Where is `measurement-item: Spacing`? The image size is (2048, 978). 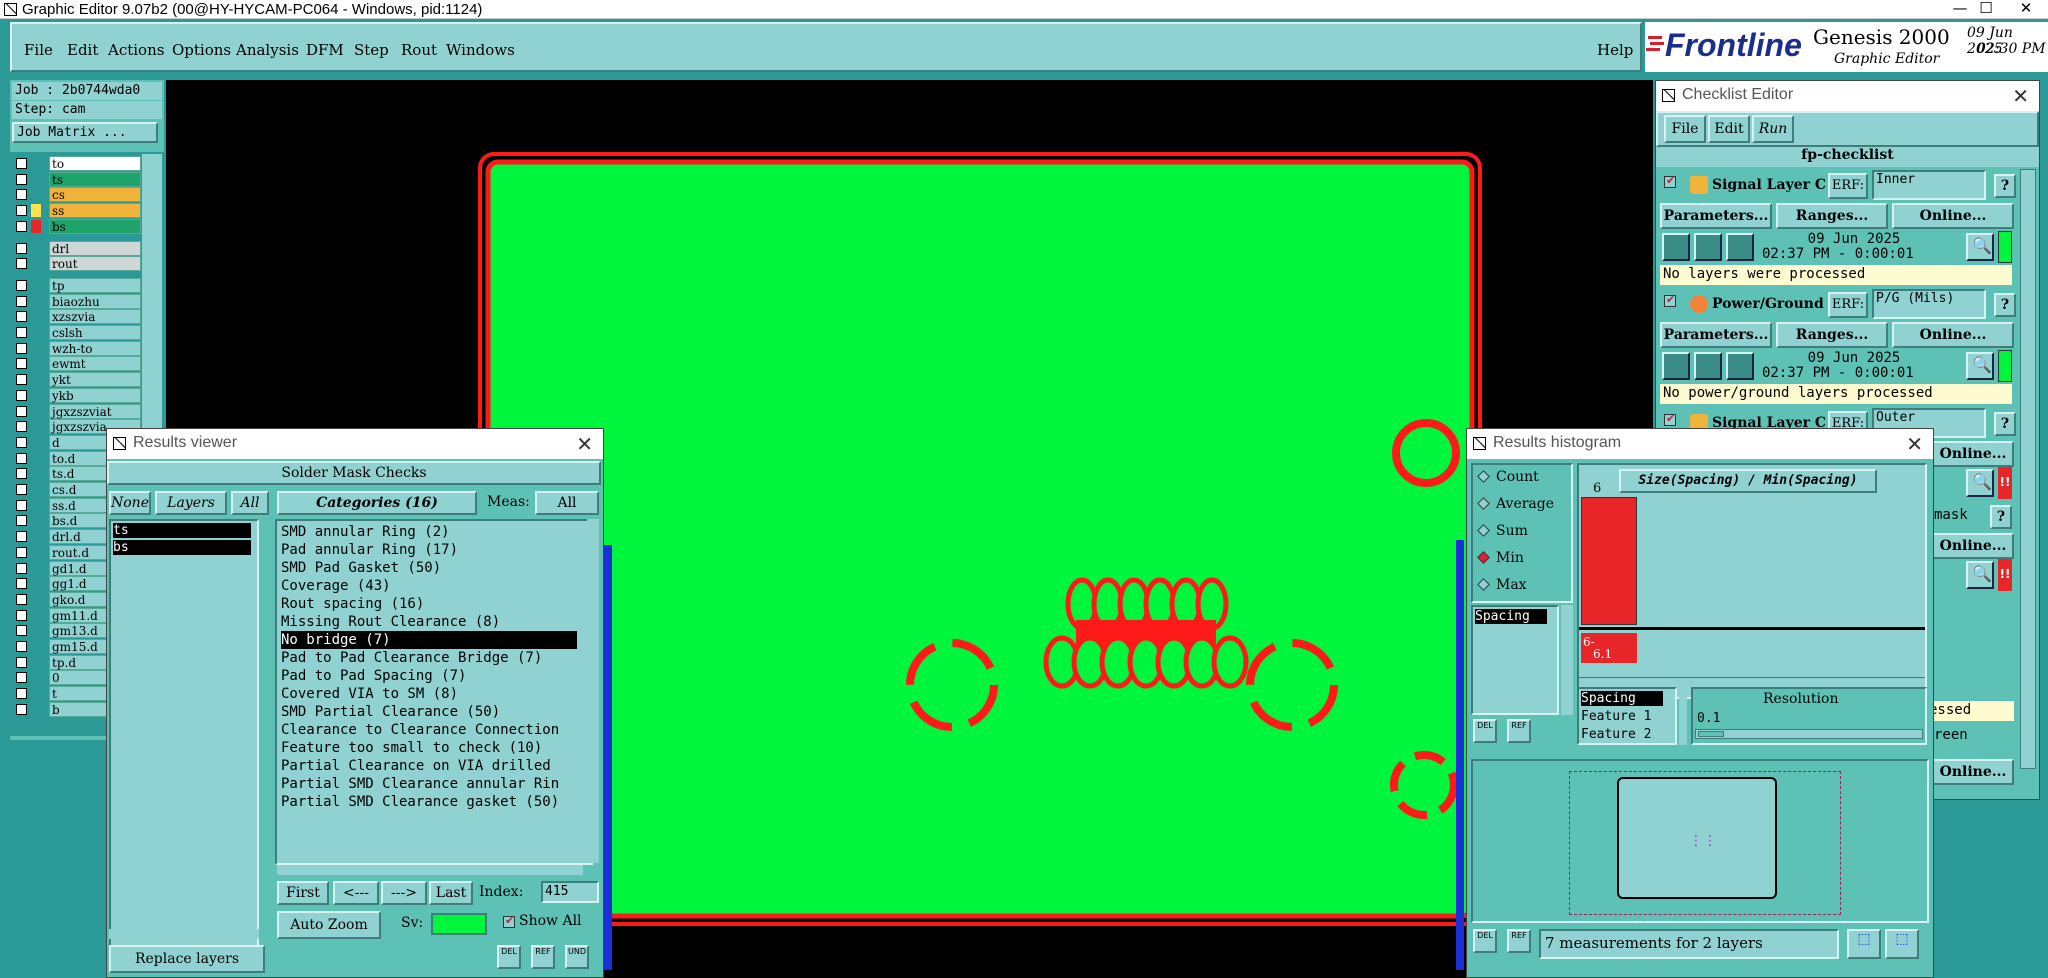
measurement-item: Spacing is located at coordinates (1511, 616).